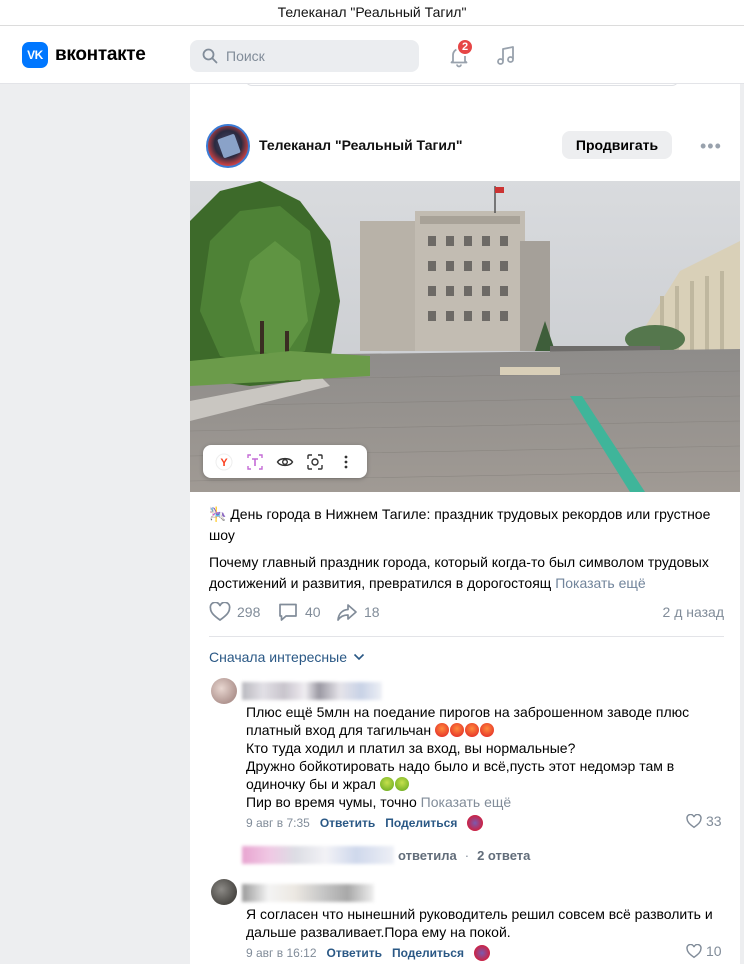  Describe the element at coordinates (704, 821) in the screenshot. I see `comment-like-button: 33` at that location.